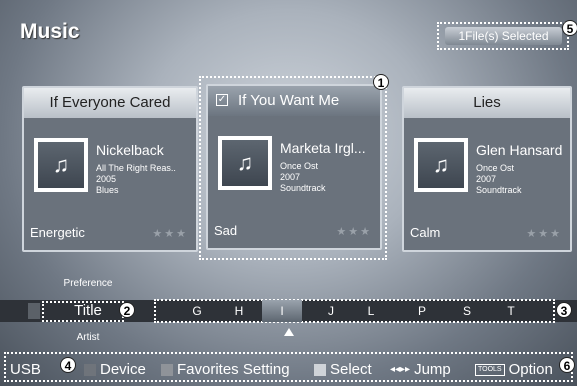 The height and width of the screenshot is (386, 577). What do you see at coordinates (136, 168) in the screenshot?
I see `track-album: All The Right Reas..` at bounding box center [136, 168].